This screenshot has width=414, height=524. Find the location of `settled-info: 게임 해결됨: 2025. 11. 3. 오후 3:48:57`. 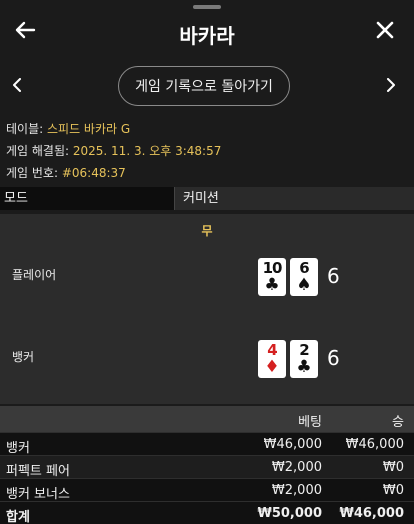

settled-info: 게임 해결됨: 2025. 11. 3. 오후 3:48:57 is located at coordinates (113, 153).